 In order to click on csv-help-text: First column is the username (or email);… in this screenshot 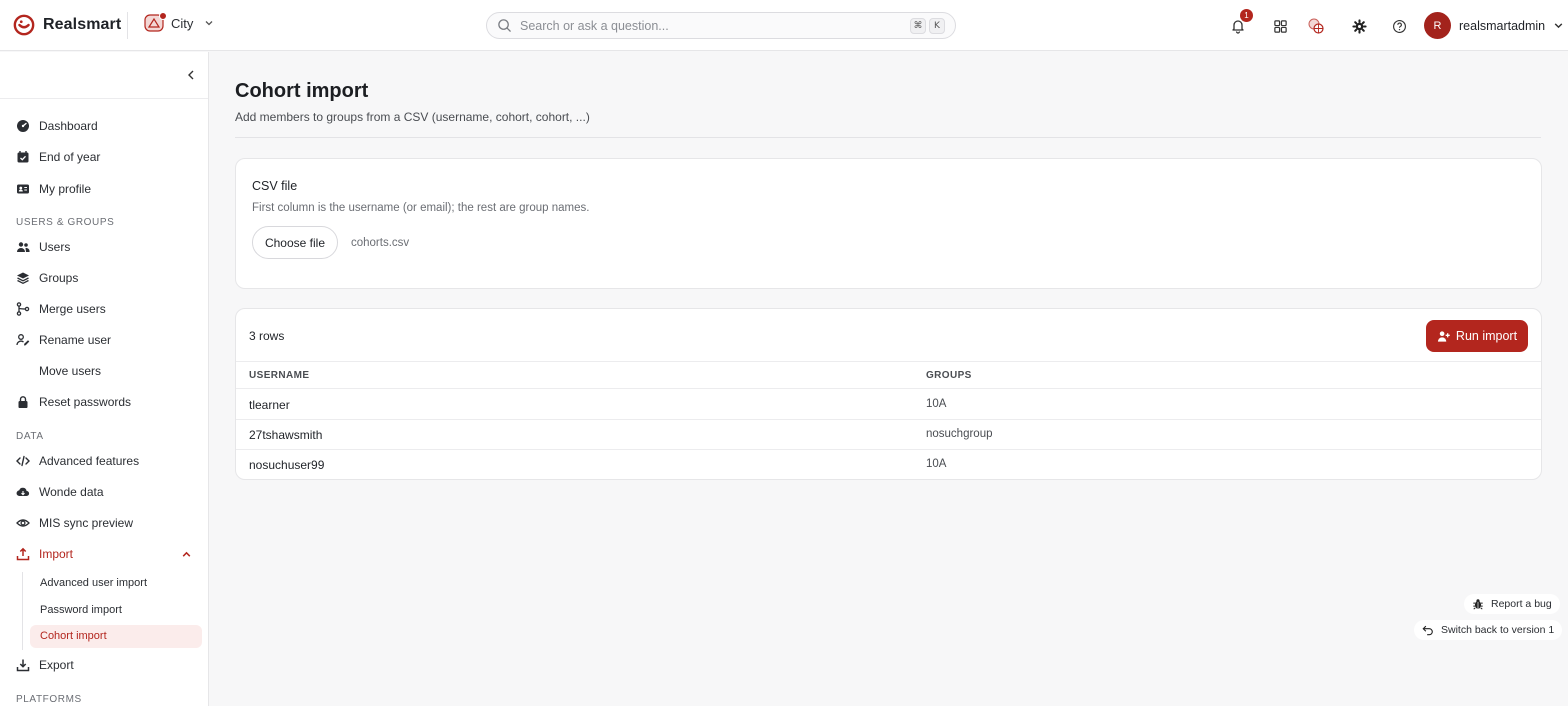, I will do `click(421, 208)`.